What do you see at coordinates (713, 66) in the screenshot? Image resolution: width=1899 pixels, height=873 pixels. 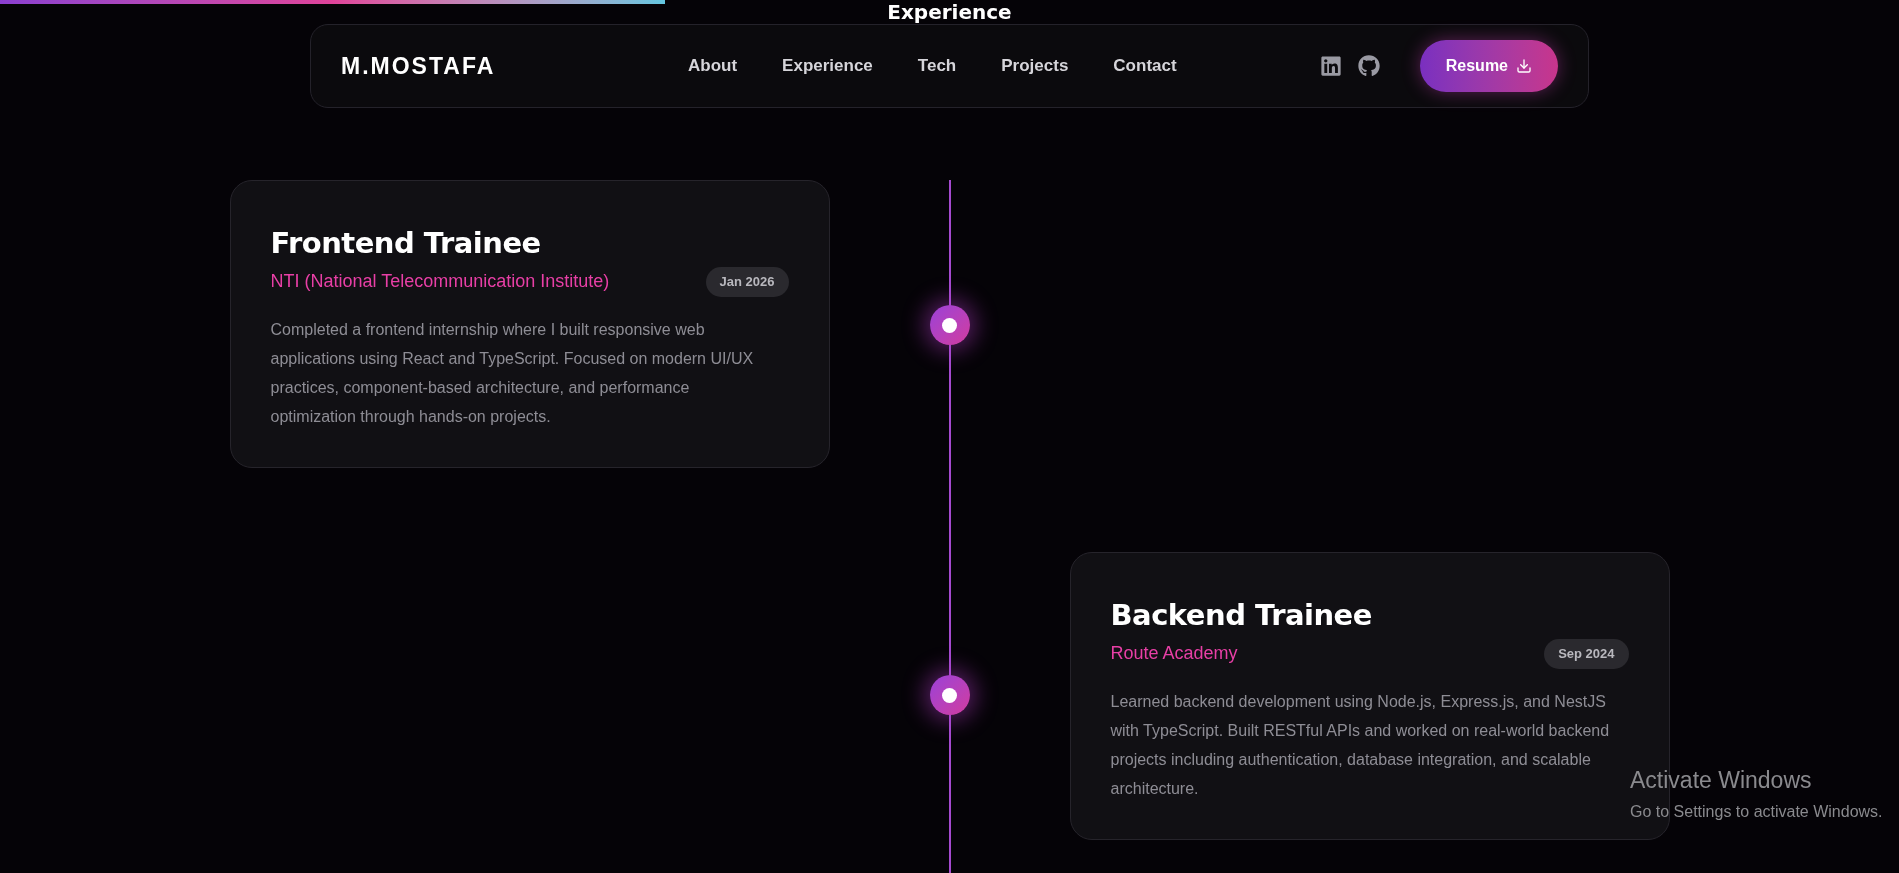 I see `nav-link: About` at bounding box center [713, 66].